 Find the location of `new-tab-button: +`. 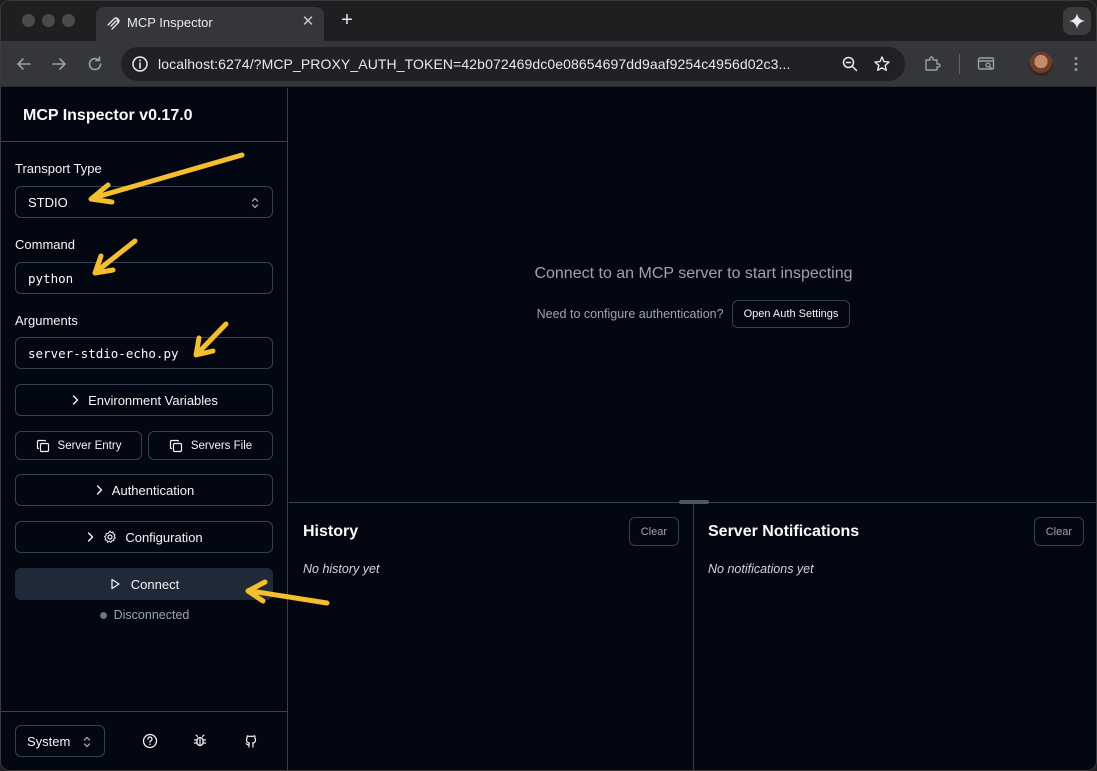

new-tab-button: + is located at coordinates (347, 20).